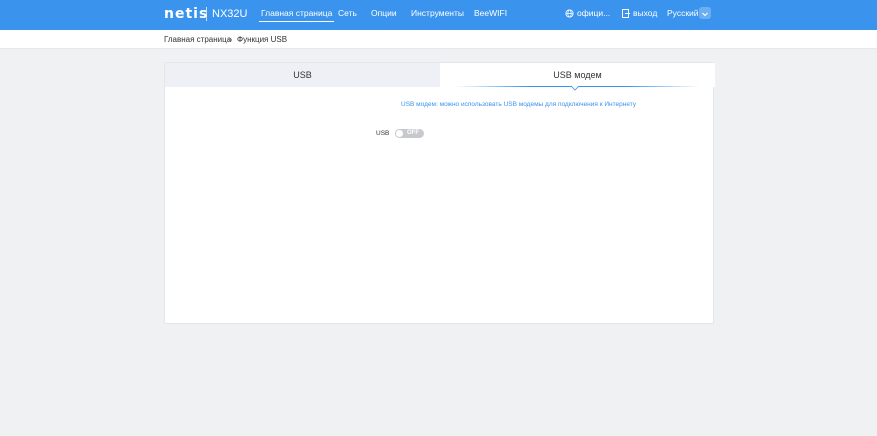 The width and height of the screenshot is (877, 436). I want to click on tab-usb-modem: USB модем, so click(577, 75).